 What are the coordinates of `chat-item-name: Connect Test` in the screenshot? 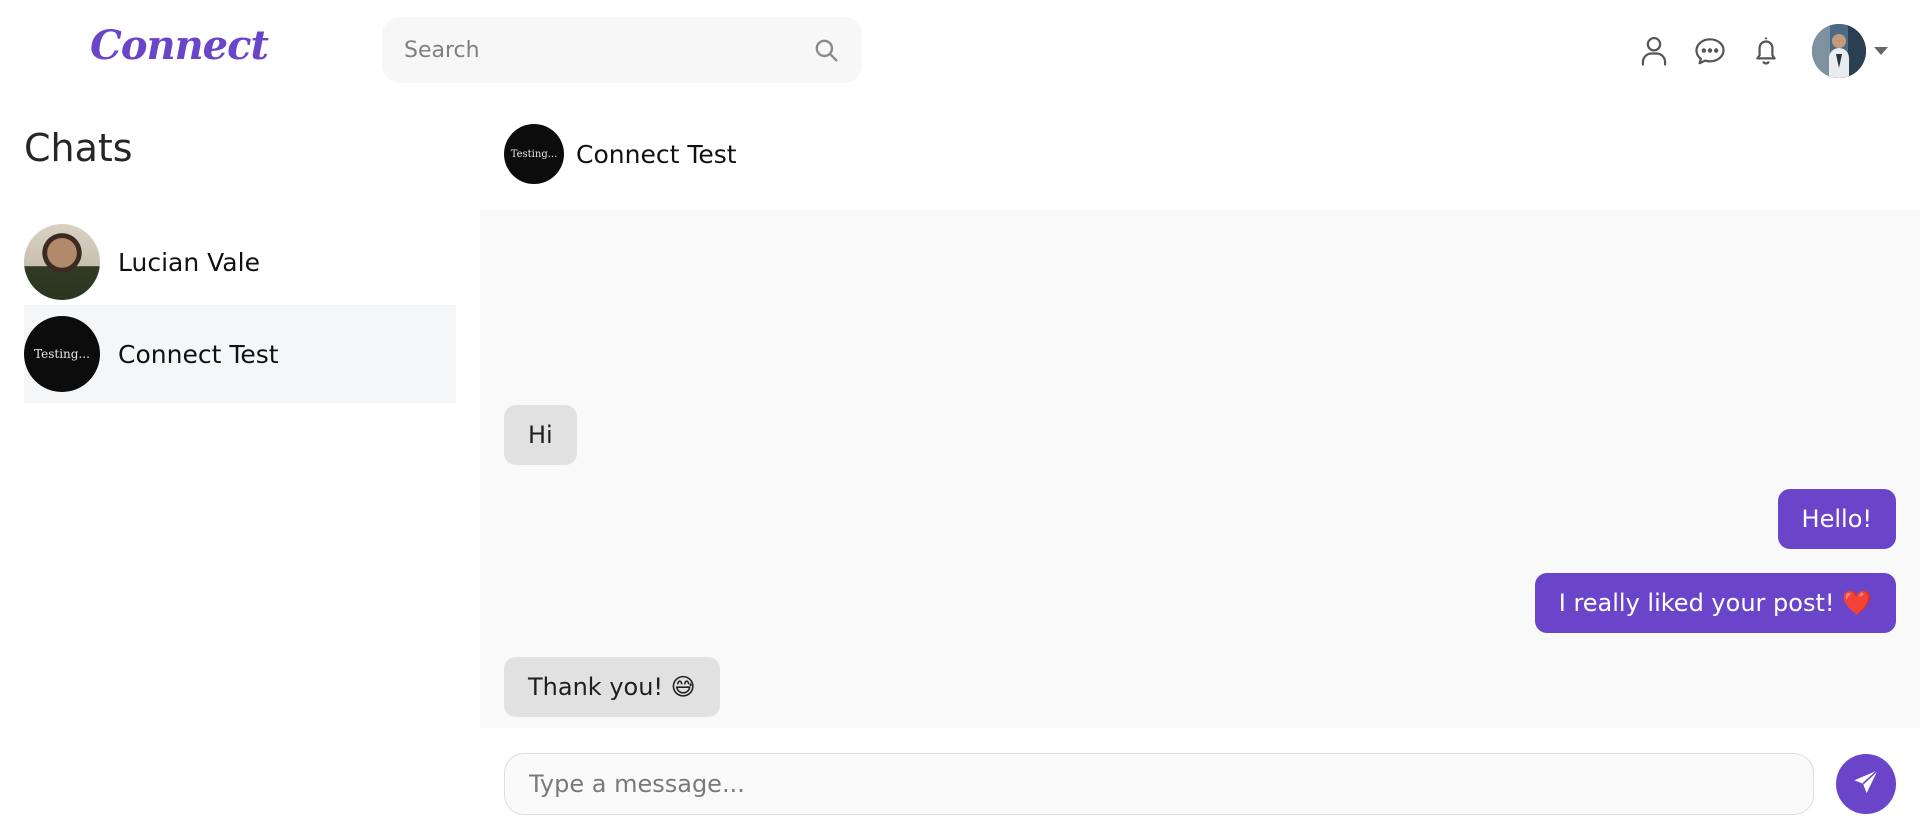 It's located at (198, 354).